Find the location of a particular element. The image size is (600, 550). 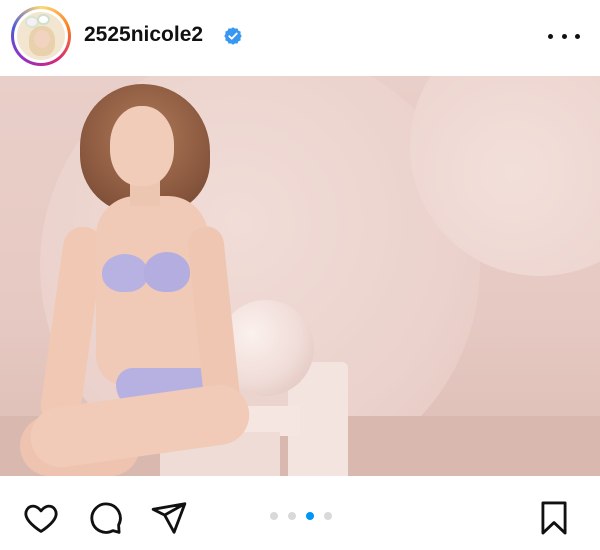

model-head is located at coordinates (142, 146).